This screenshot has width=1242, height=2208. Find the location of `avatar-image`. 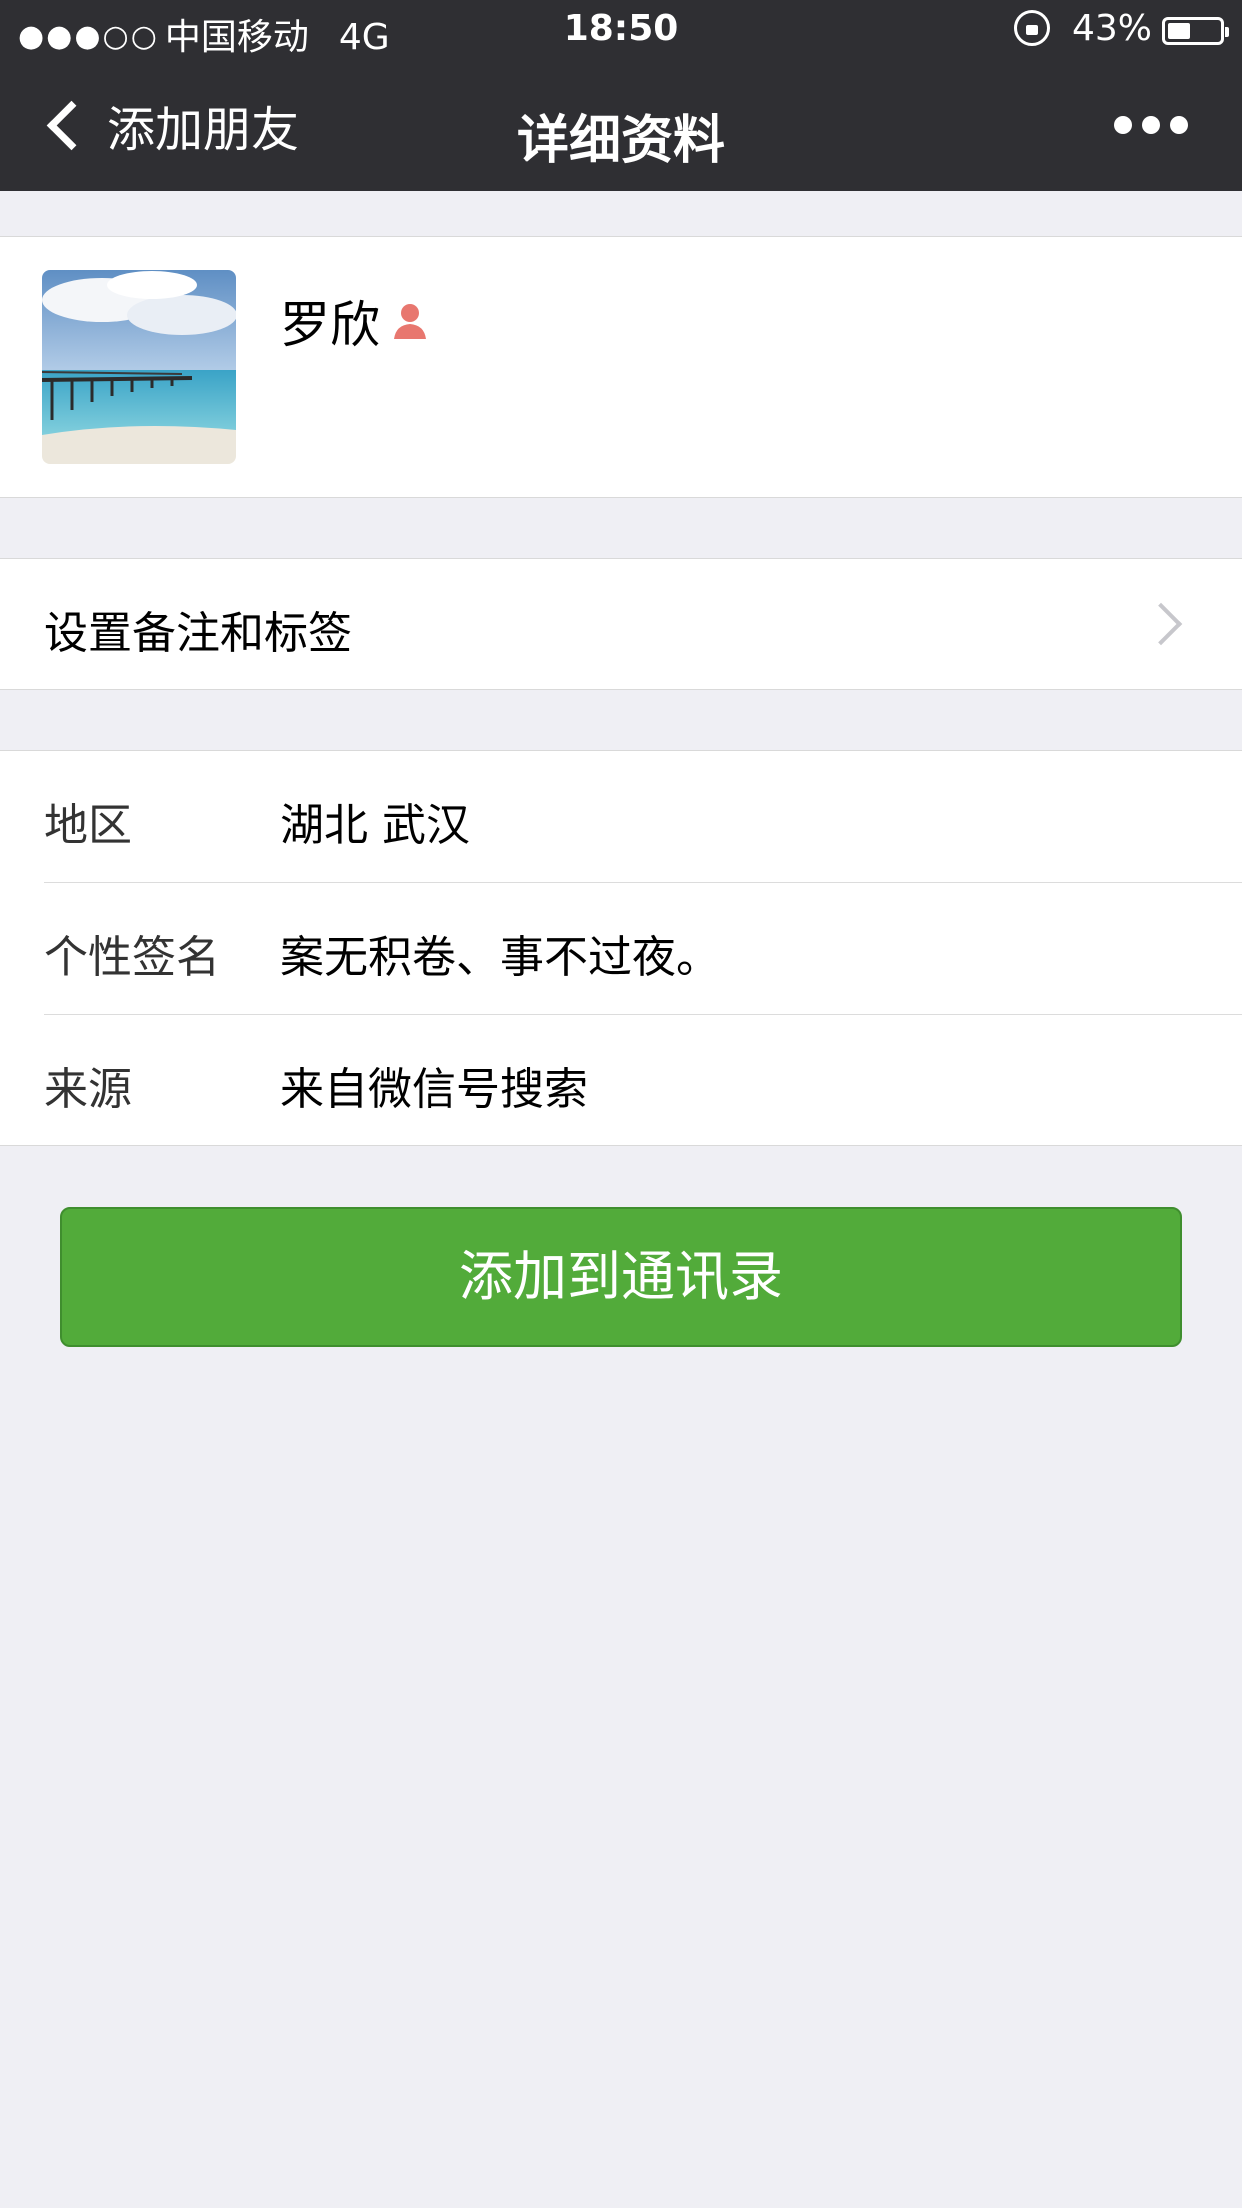

avatar-image is located at coordinates (139, 367).